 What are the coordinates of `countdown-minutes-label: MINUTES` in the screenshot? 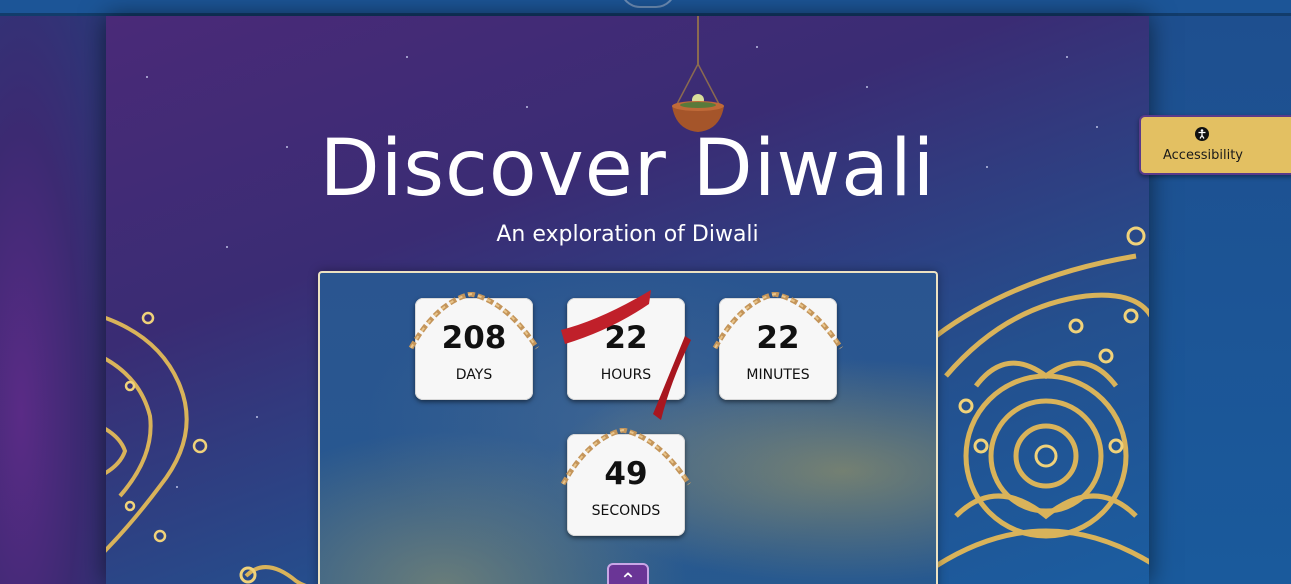 It's located at (778, 375).